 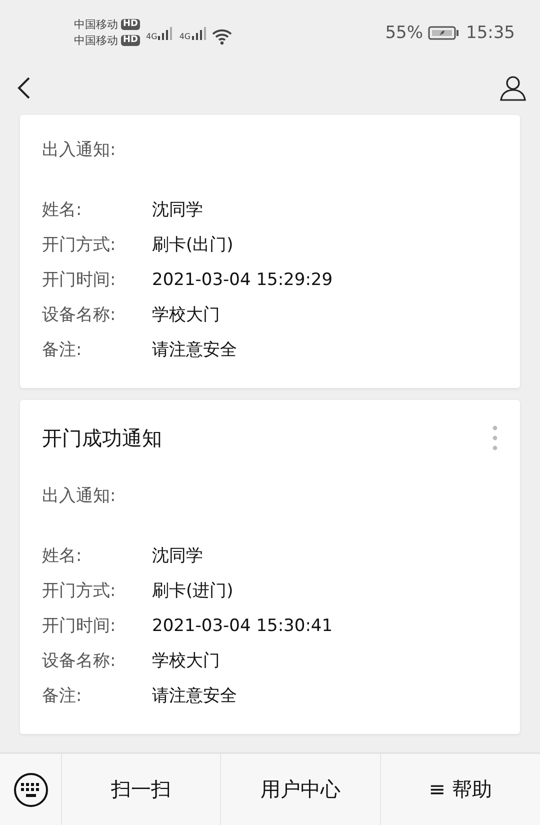 What do you see at coordinates (193, 591) in the screenshot?
I see `field-value: 刷卡(进门)` at bounding box center [193, 591].